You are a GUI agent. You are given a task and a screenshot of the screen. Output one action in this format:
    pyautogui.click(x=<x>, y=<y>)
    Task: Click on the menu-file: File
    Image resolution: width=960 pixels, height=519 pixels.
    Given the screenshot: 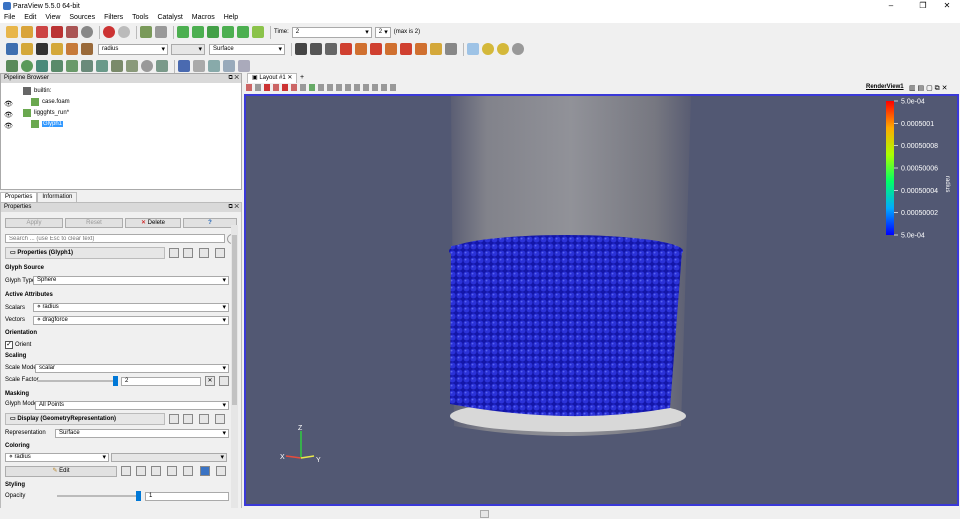 What is the action you would take?
    pyautogui.click(x=9, y=17)
    